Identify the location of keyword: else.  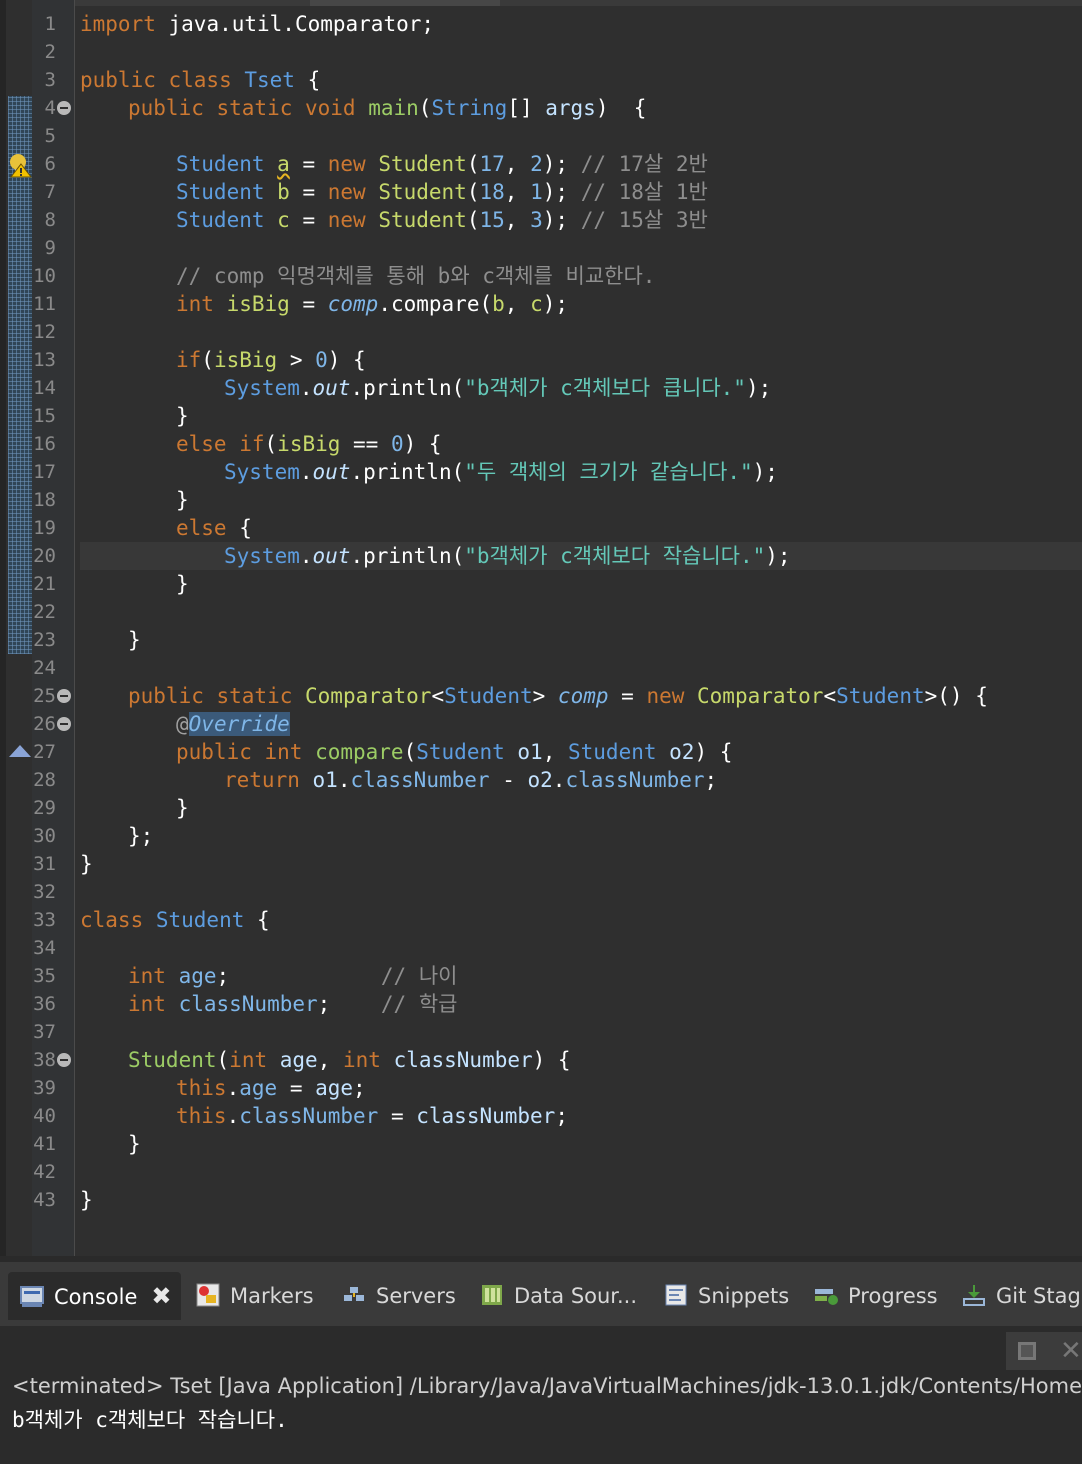
(201, 528).